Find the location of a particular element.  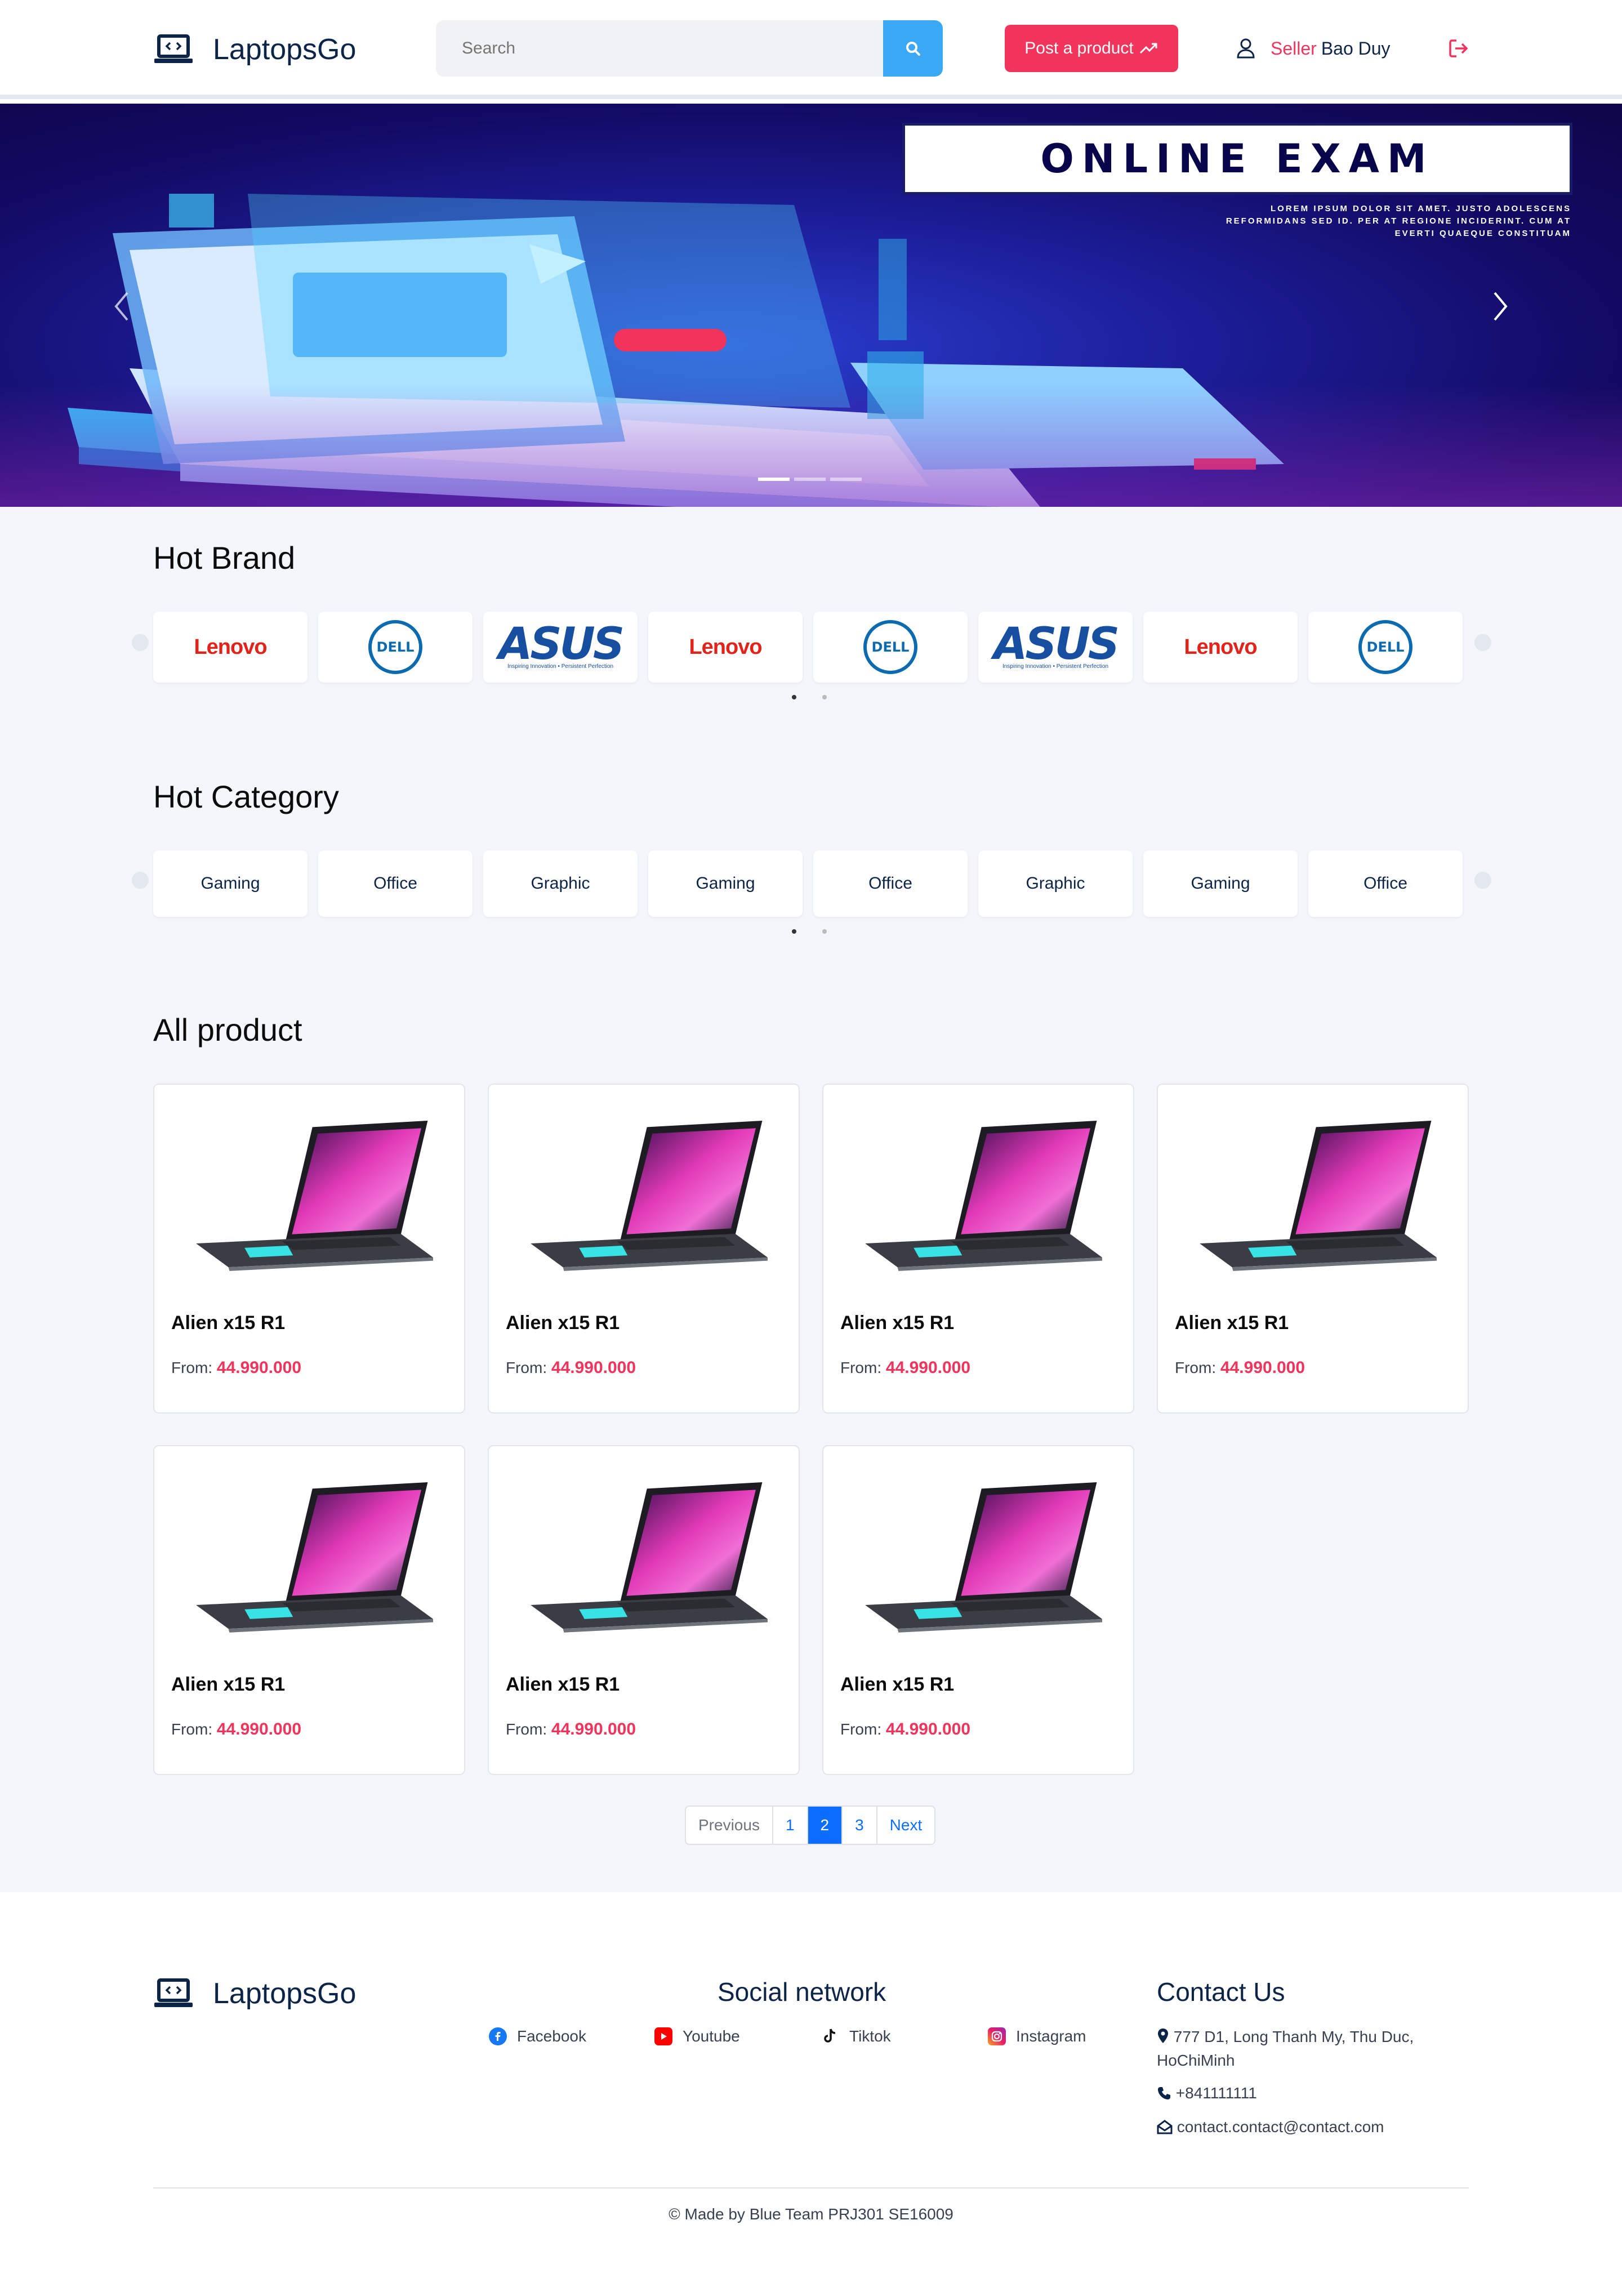

trending-up-icon is located at coordinates (1148, 49).